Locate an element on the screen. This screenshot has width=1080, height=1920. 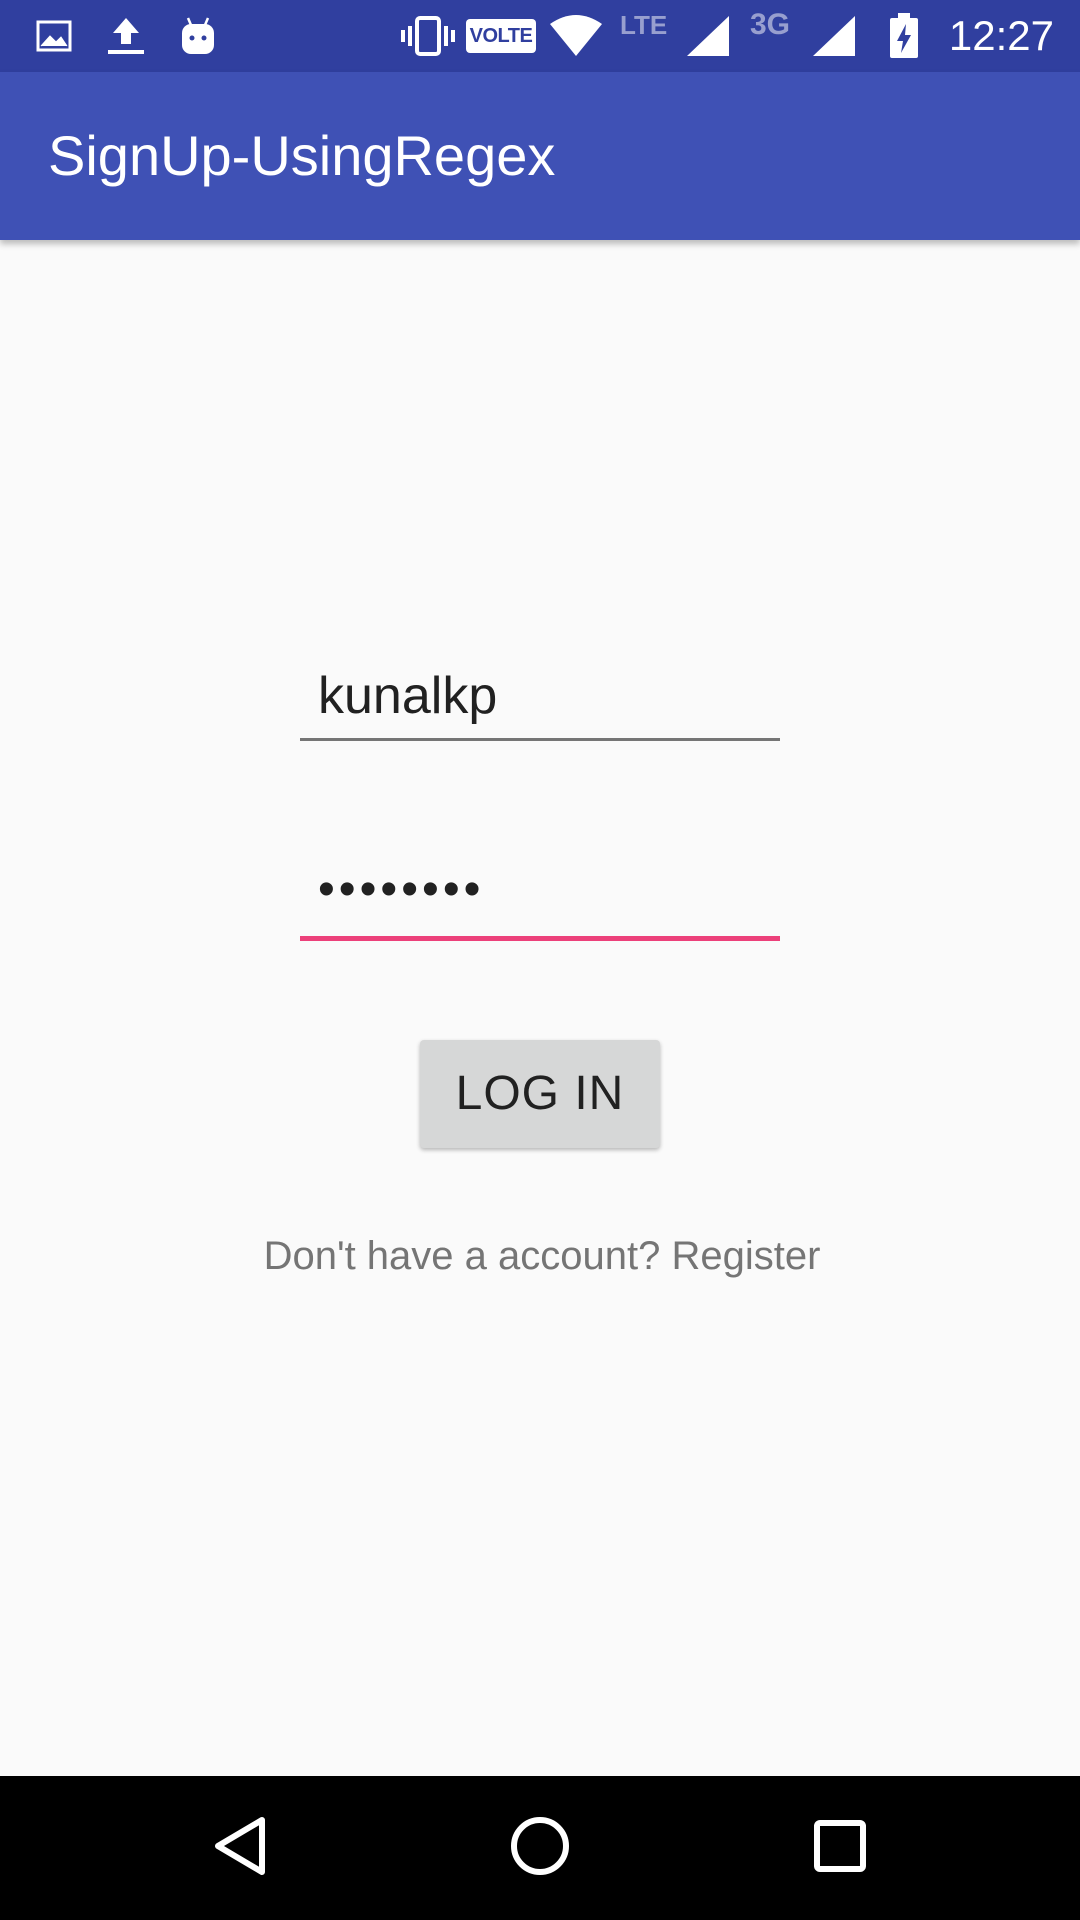
password-value: •••••••• is located at coordinates (401, 889).